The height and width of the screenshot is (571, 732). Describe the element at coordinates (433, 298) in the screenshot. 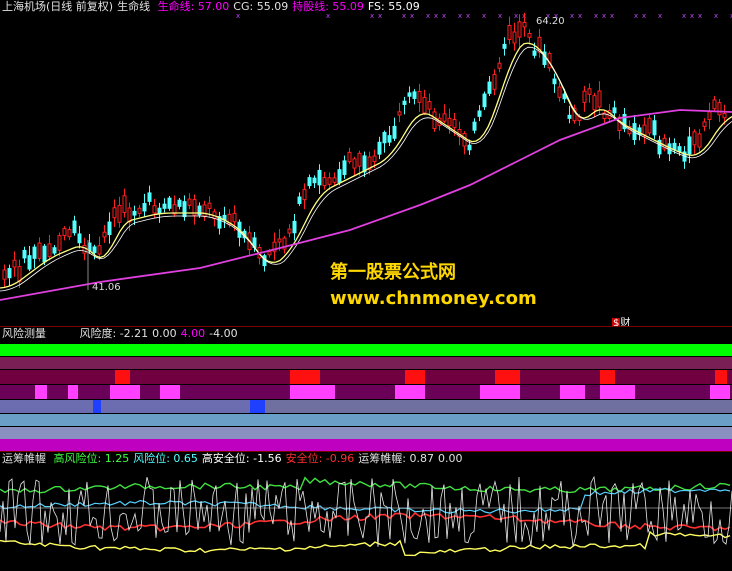

I see `watermark-url: www.chnmoney.com` at that location.